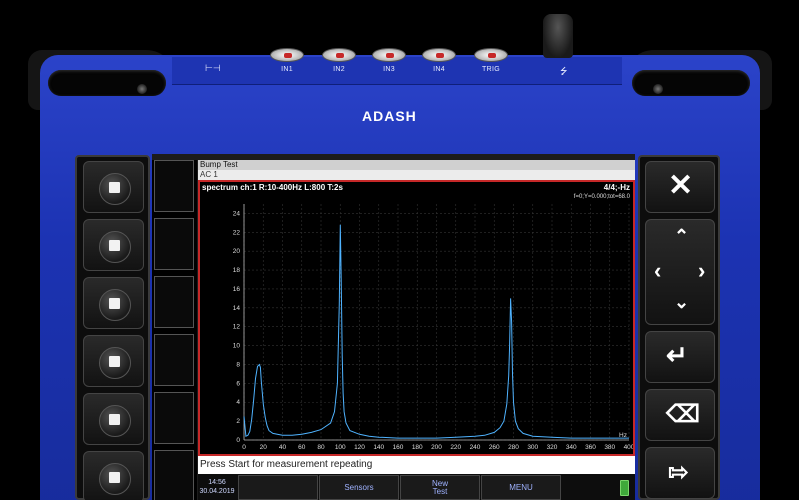 This screenshot has height=500, width=799. Describe the element at coordinates (389, 116) in the screenshot. I see `brand-logo: ADASH` at that location.